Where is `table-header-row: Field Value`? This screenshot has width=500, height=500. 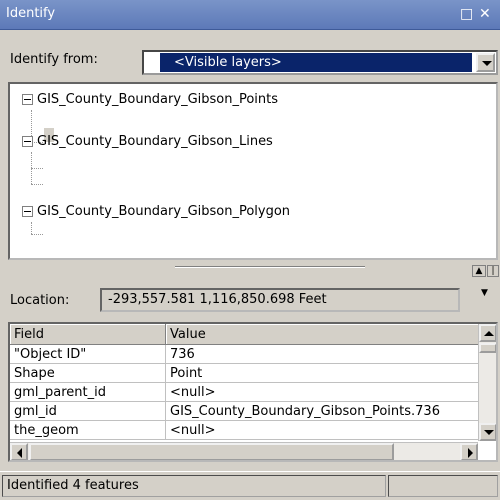
table-header-row: Field Value is located at coordinates (247, 334).